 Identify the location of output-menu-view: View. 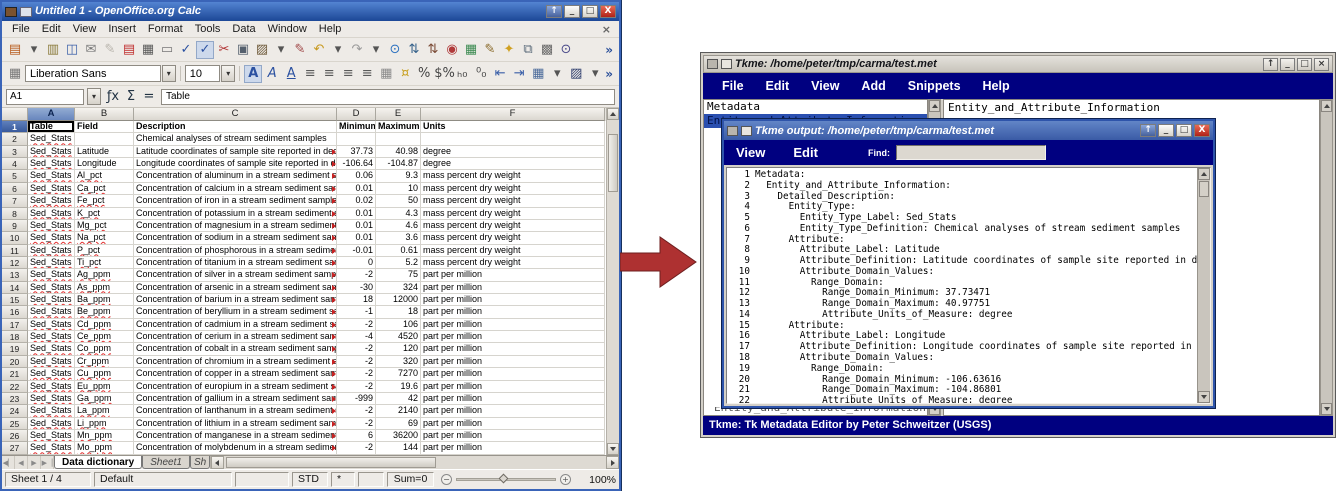
(757, 152).